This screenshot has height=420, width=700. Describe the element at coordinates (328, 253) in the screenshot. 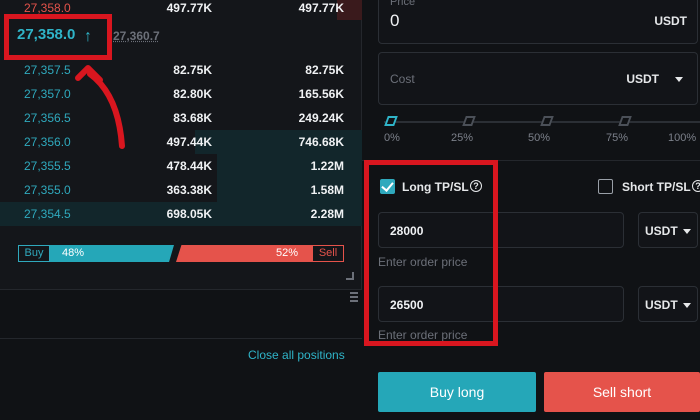

I see `sell-ratio-label: Sell` at that location.